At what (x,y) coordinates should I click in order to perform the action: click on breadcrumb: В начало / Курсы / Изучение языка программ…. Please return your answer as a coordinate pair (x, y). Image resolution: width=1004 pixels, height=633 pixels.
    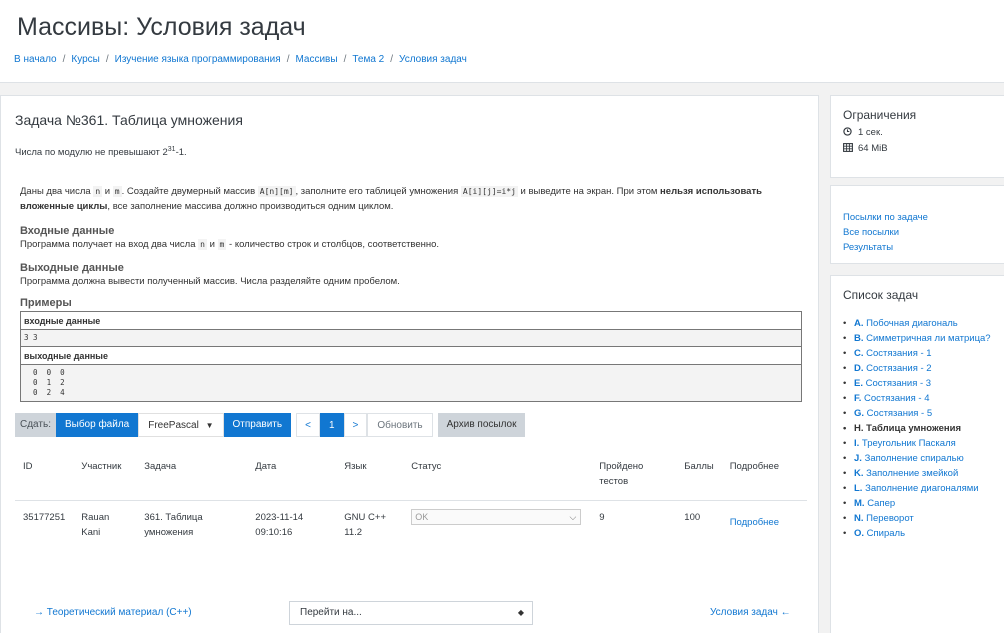
    Looking at the image, I should click on (240, 59).